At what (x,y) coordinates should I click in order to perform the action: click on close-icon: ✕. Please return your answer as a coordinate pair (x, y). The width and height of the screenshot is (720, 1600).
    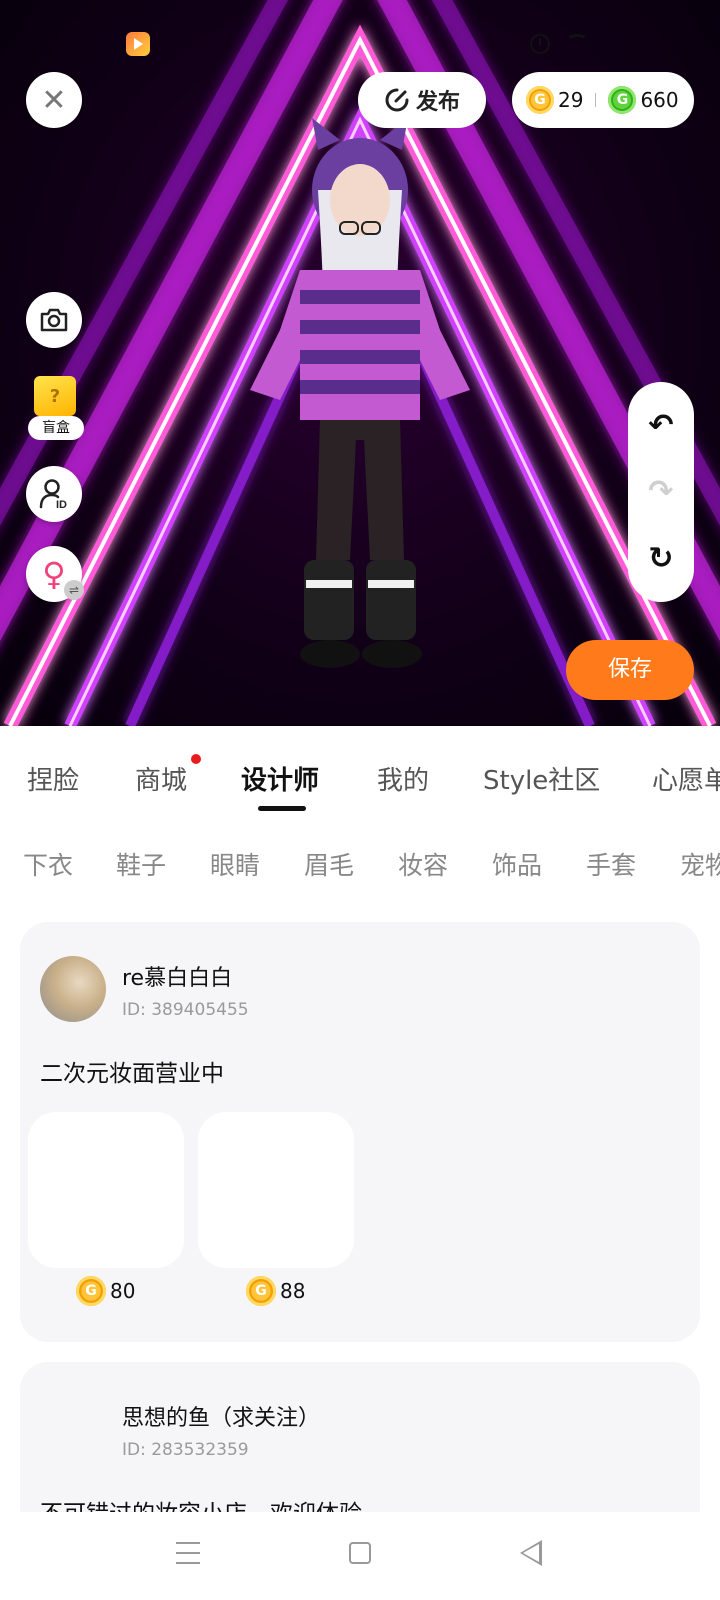
    Looking at the image, I should click on (54, 100).